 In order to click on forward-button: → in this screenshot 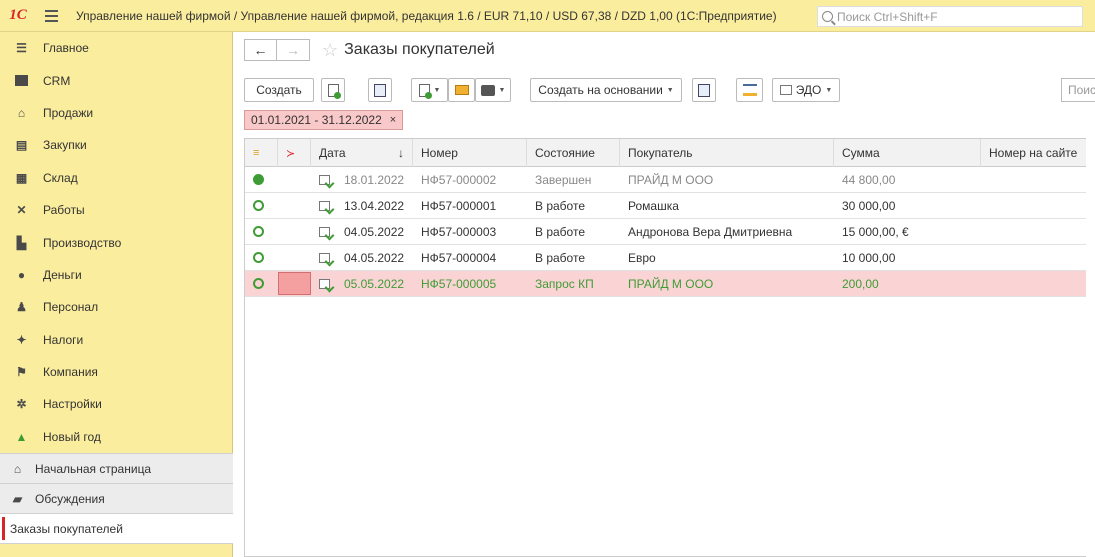, I will do `click(293, 50)`.